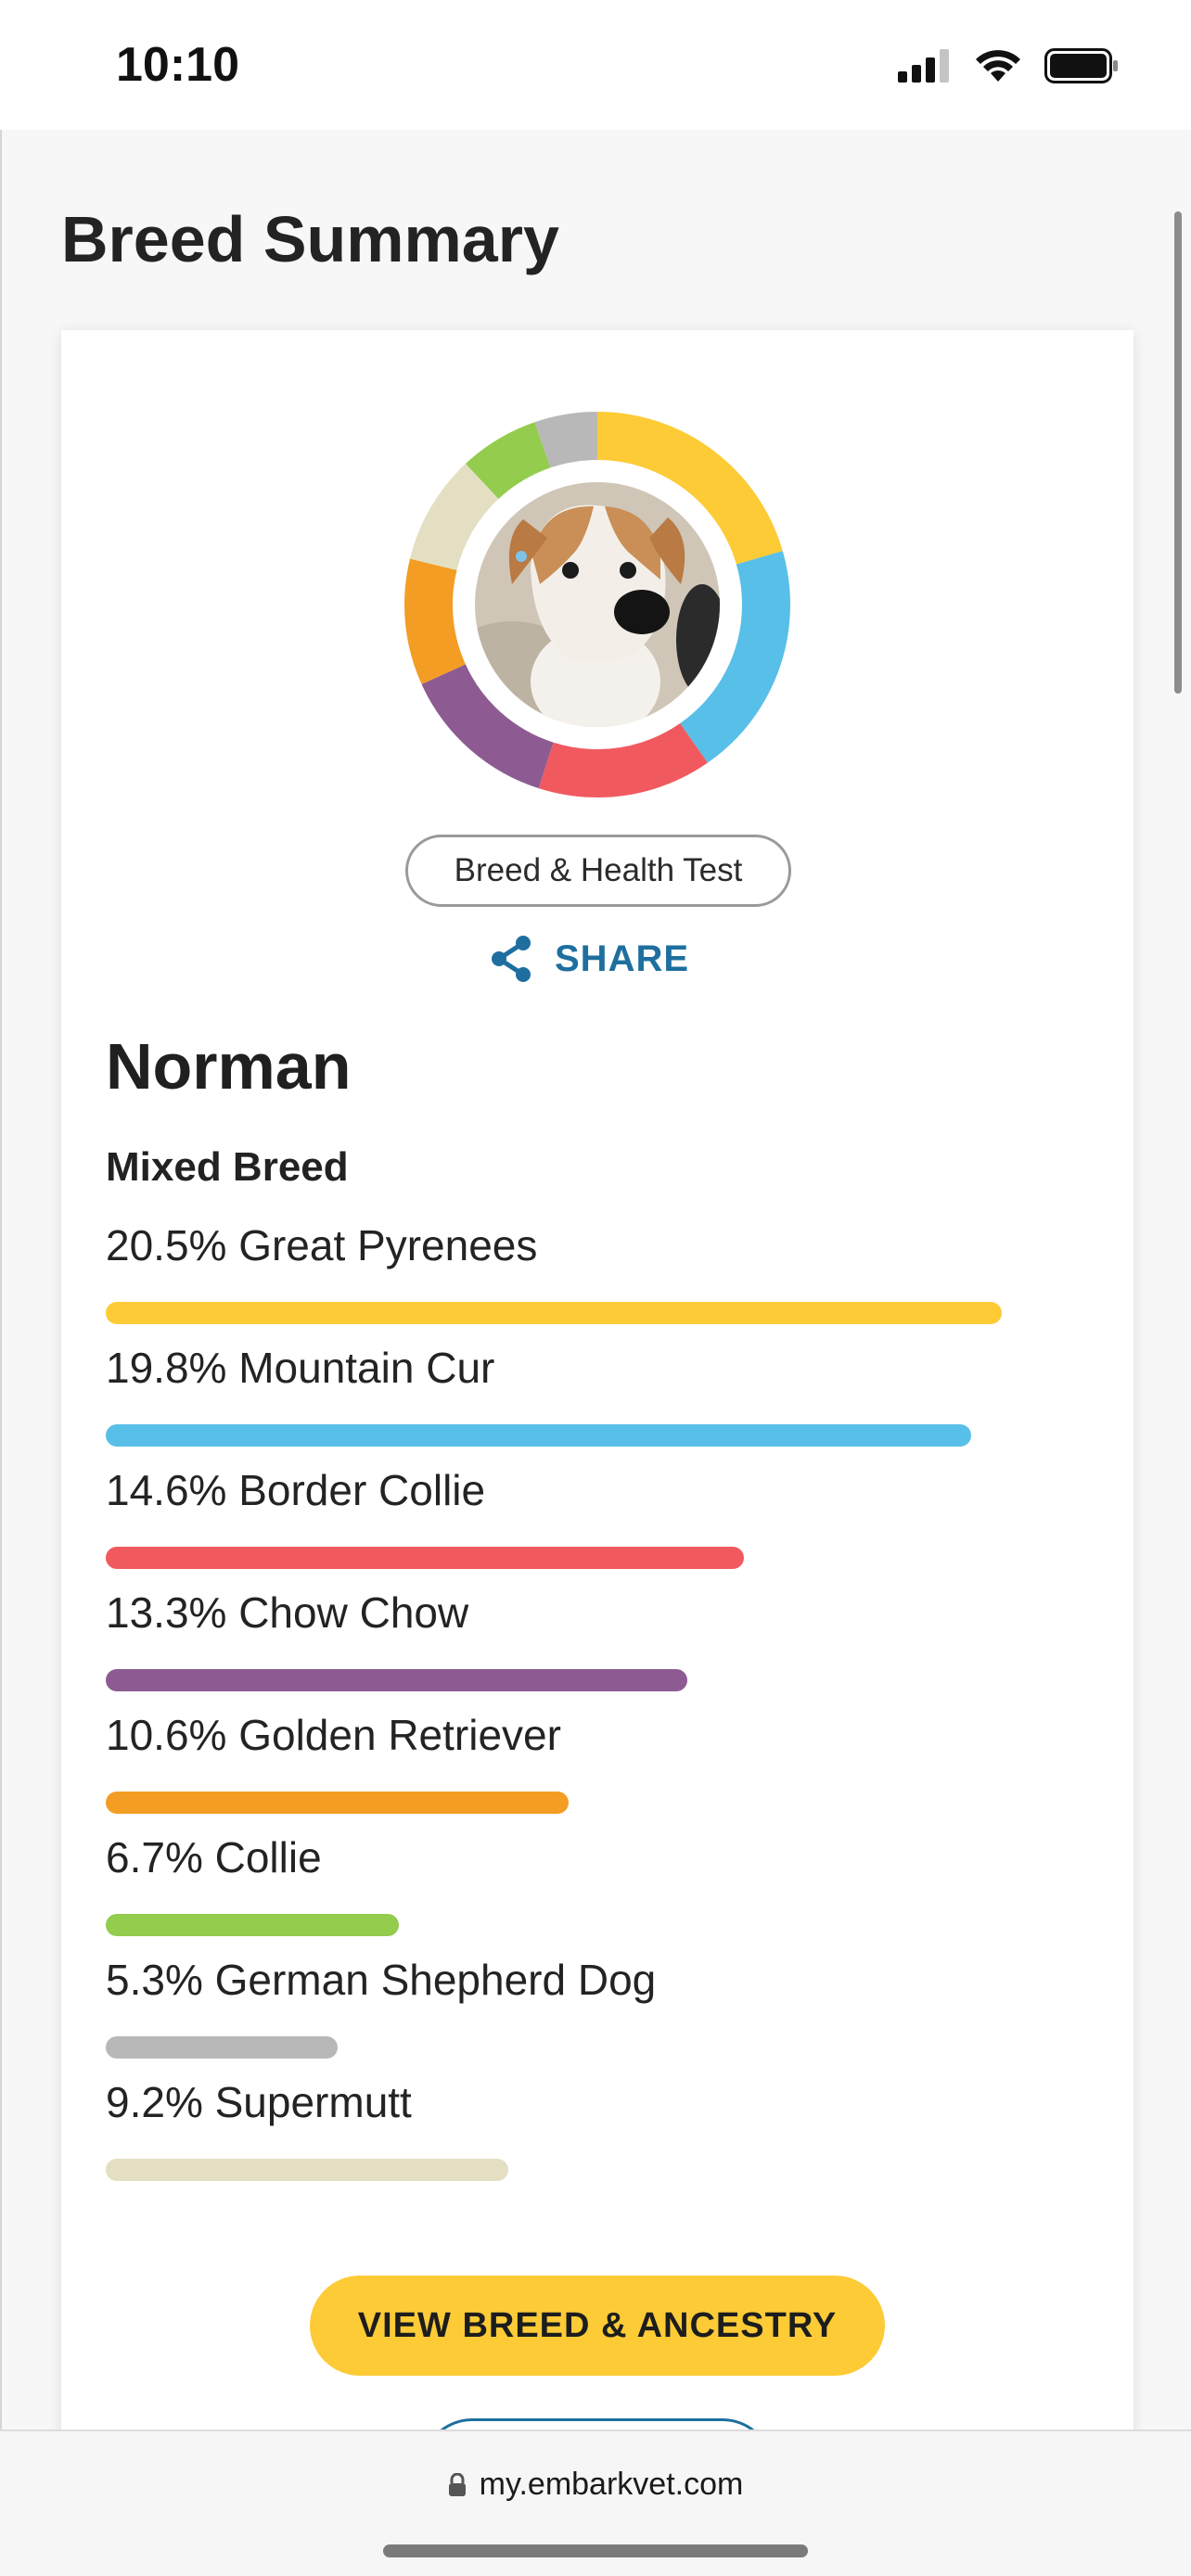 The height and width of the screenshot is (2576, 1191). Describe the element at coordinates (259, 2102) in the screenshot. I see `breed-label: 9.2% Supermutt` at that location.